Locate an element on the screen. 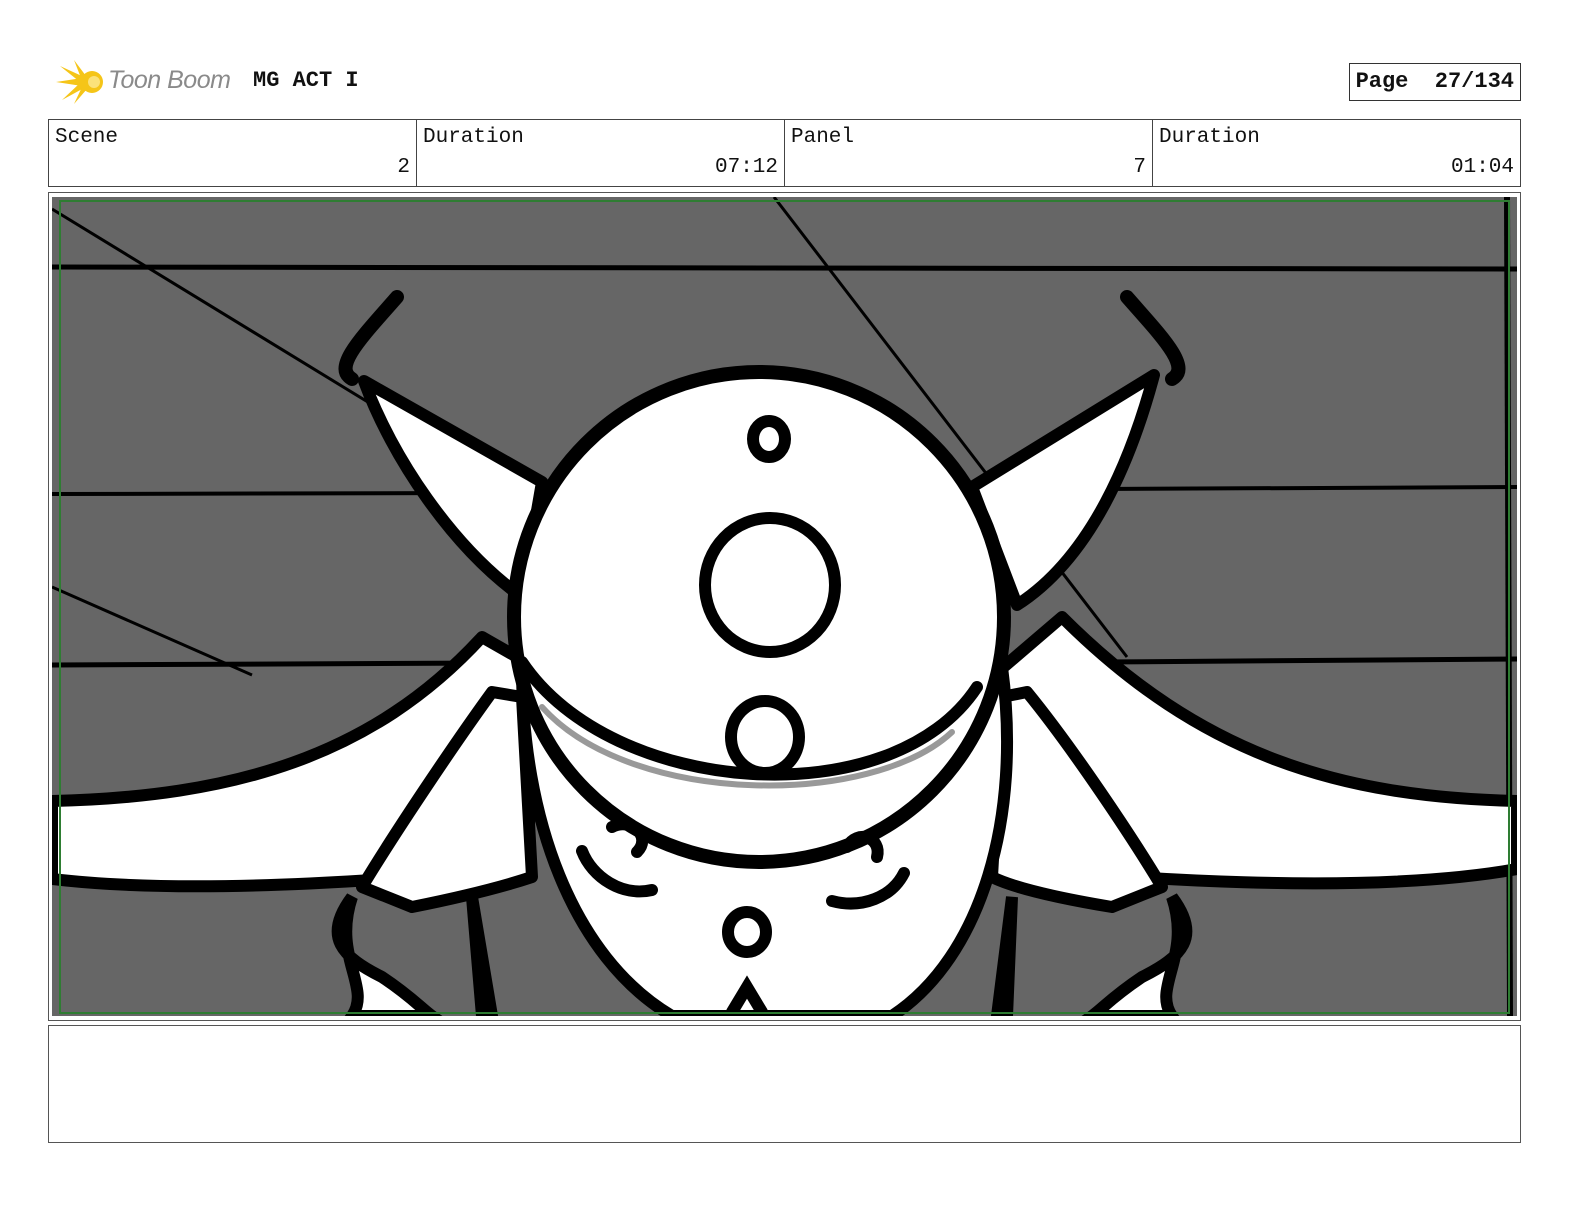  panel-duration-cell: Duration 01:04 is located at coordinates (1336, 153).